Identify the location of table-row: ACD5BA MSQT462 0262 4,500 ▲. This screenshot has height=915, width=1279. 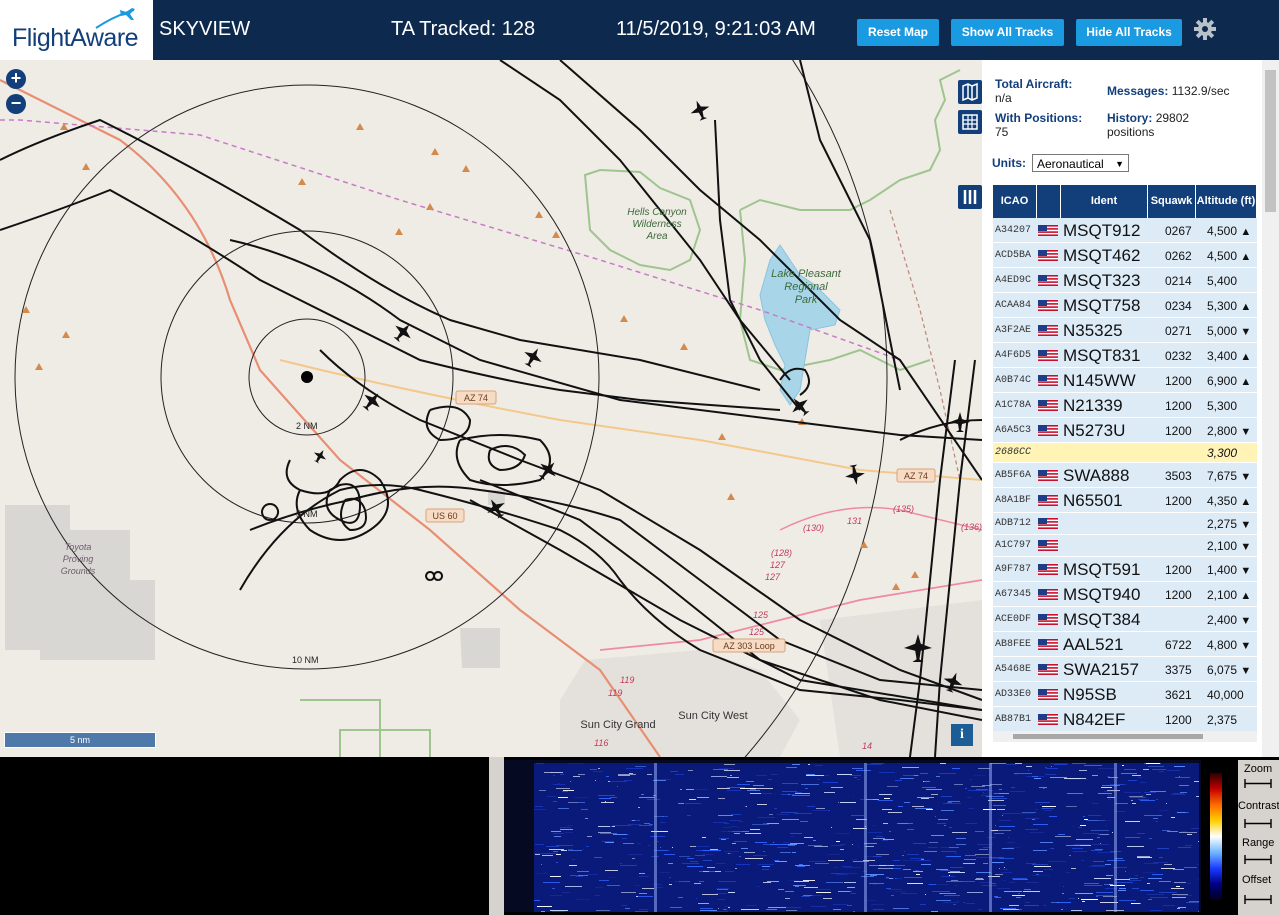
(1125, 255).